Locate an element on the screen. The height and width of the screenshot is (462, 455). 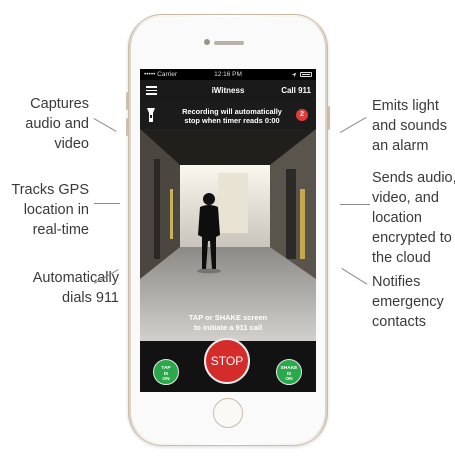
leader-emits is located at coordinates (353, 125).